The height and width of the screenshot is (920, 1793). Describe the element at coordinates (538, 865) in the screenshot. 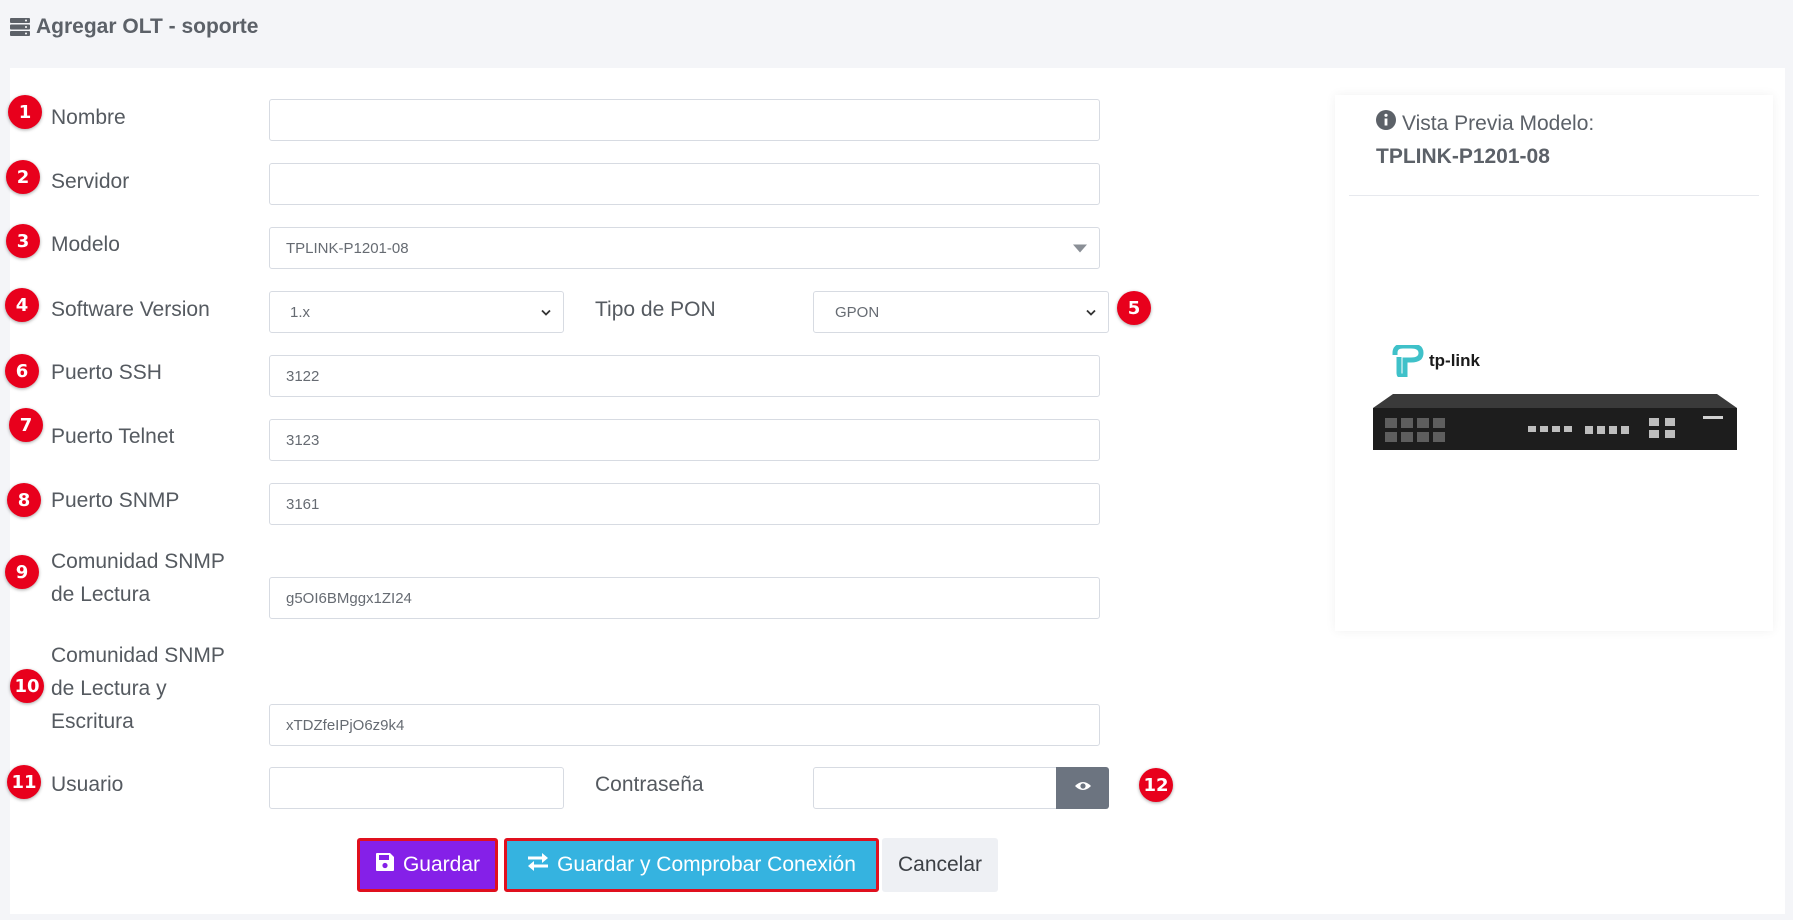

I see `exchange-arrows-icon` at that location.